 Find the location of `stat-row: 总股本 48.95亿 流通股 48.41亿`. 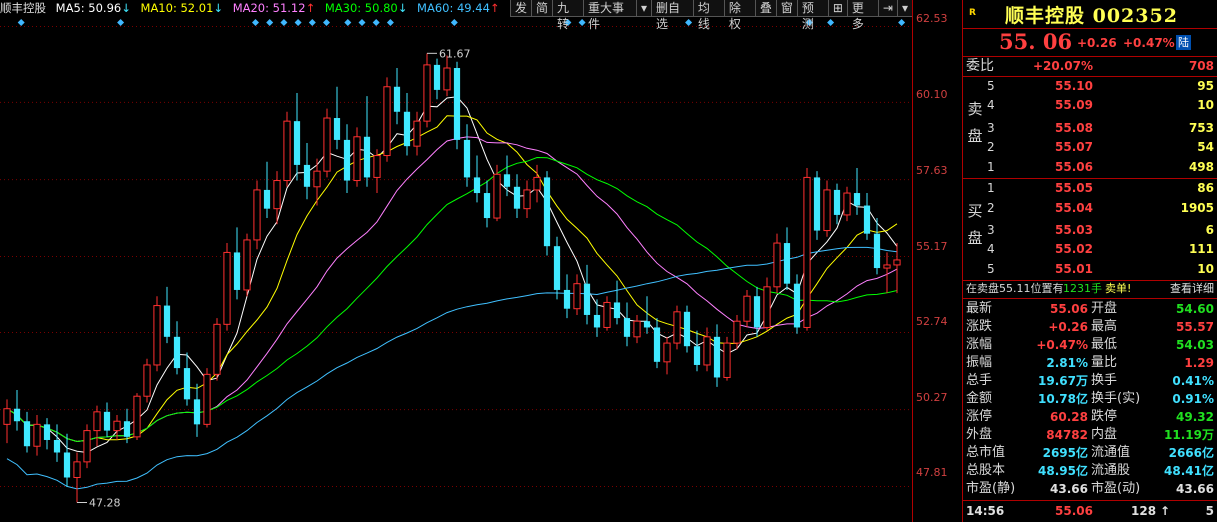

stat-row: 总股本 48.95亿 流通股 48.41亿 is located at coordinates (1090, 471).